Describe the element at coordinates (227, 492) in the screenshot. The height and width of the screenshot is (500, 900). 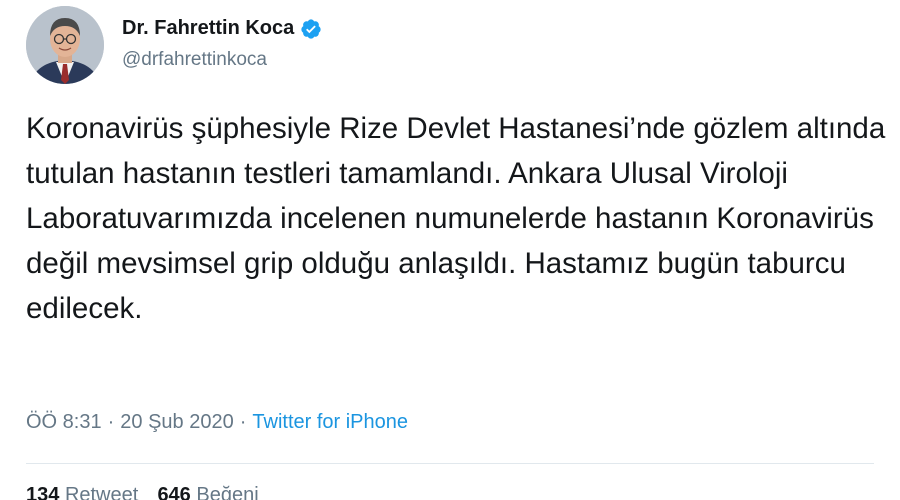
I see `likes-label: Beğeni` at that location.